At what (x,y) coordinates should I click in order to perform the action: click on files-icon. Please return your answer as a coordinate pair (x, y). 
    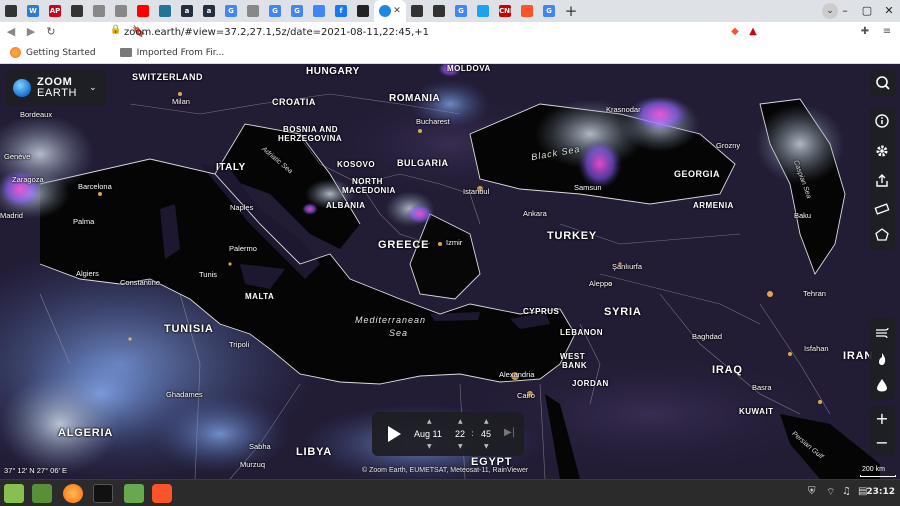
    Looking at the image, I should click on (134, 493).